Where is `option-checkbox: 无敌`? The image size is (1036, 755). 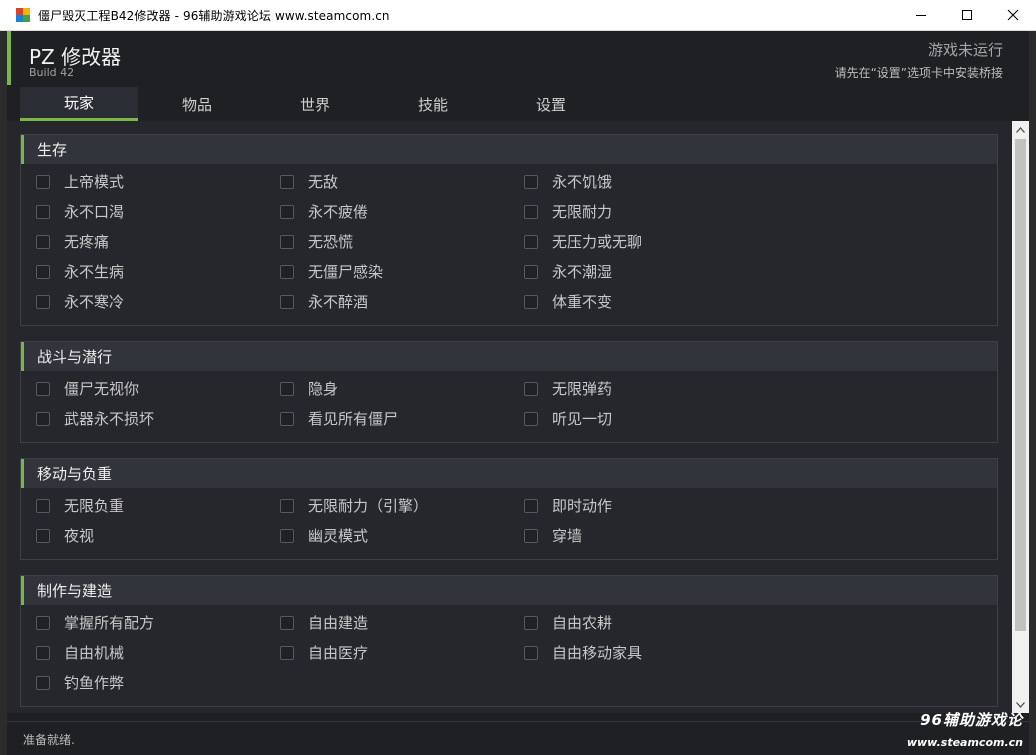
option-checkbox: 无敌 is located at coordinates (309, 181).